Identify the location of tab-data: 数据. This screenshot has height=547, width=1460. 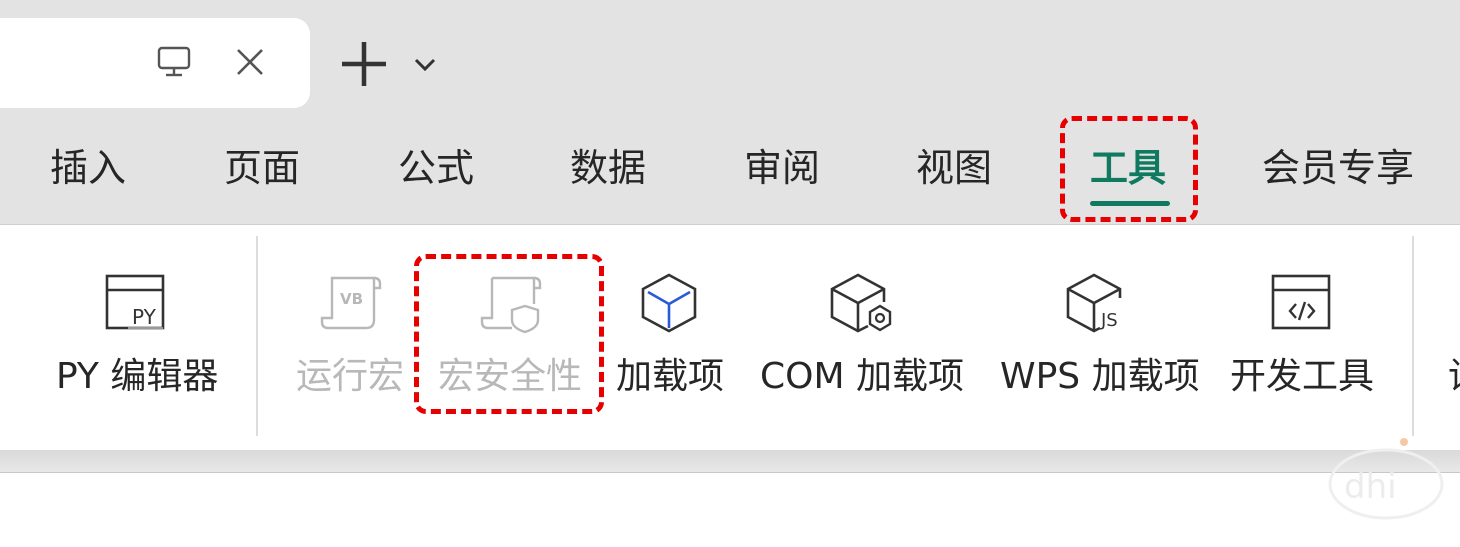
(608, 168).